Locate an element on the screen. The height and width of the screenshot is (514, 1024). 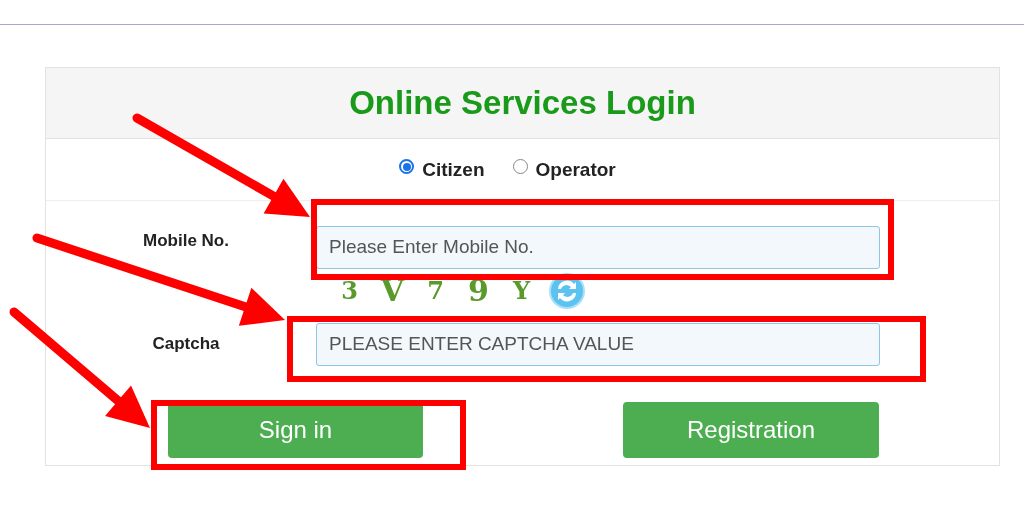
mobile-field: Please Enter Mobile No. is located at coordinates (598, 247).